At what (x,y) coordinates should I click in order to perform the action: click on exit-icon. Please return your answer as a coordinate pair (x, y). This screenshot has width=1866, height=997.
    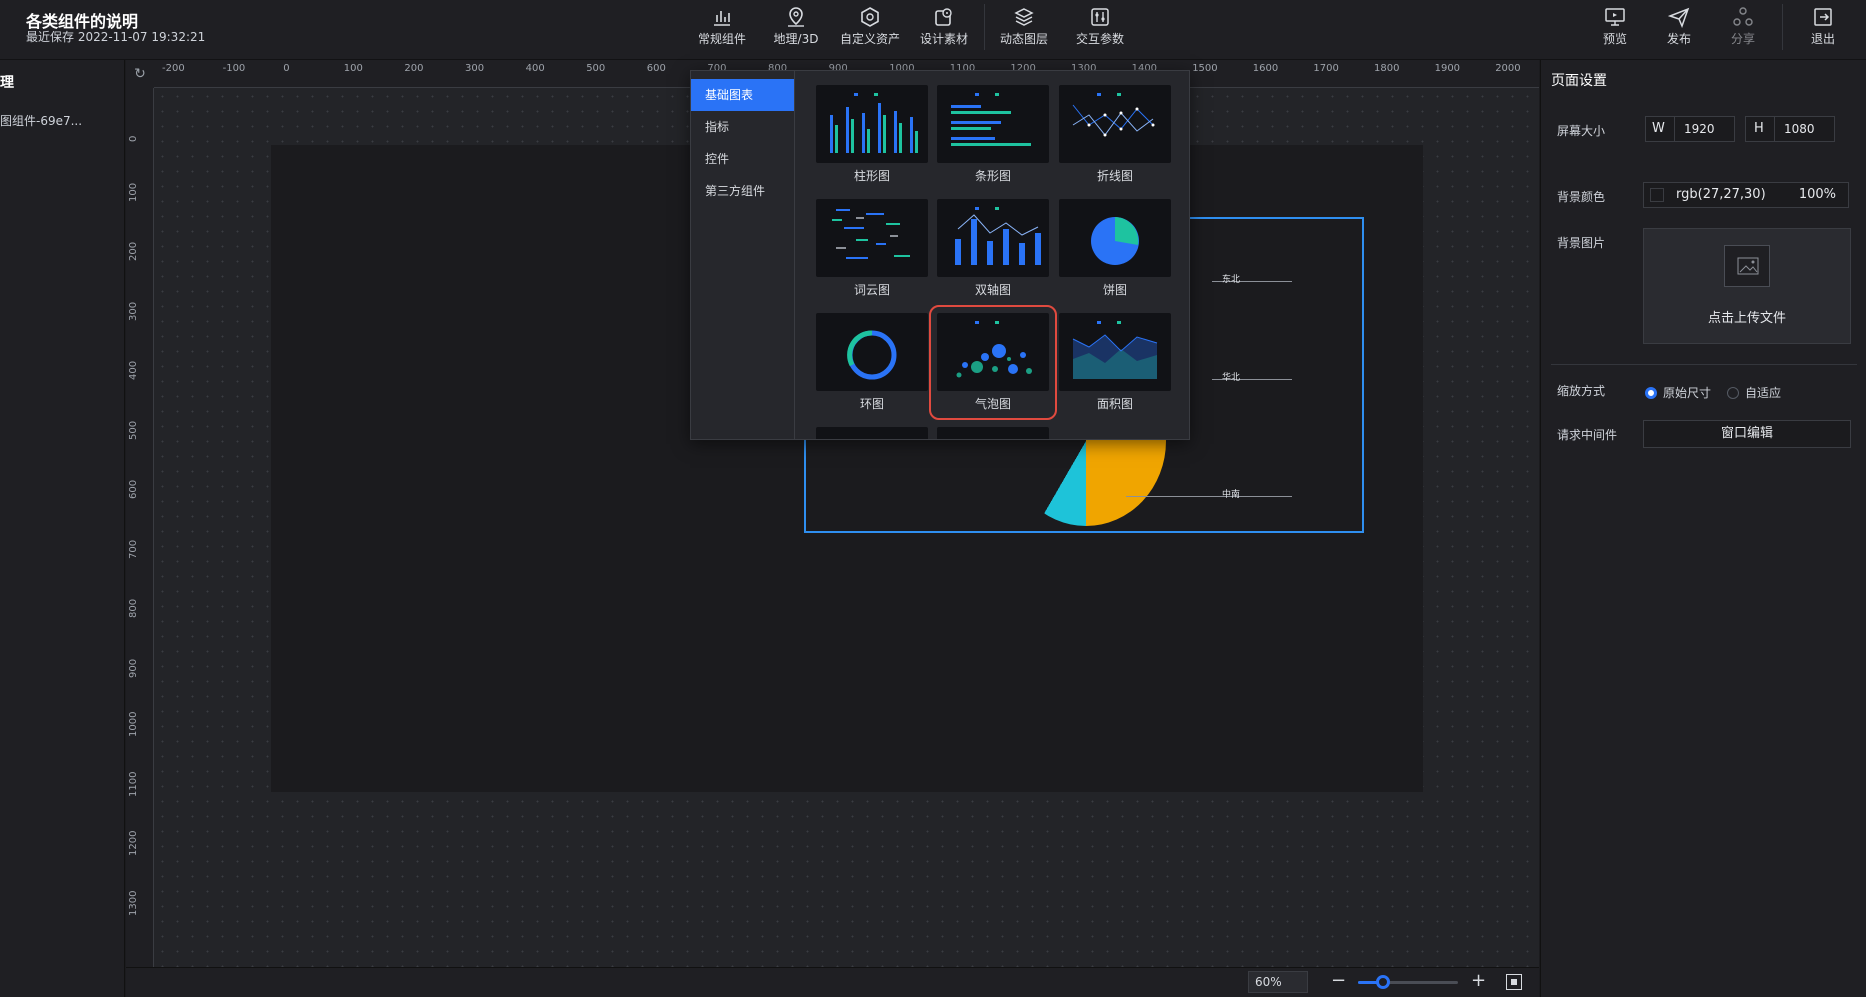
    Looking at the image, I should click on (1823, 17).